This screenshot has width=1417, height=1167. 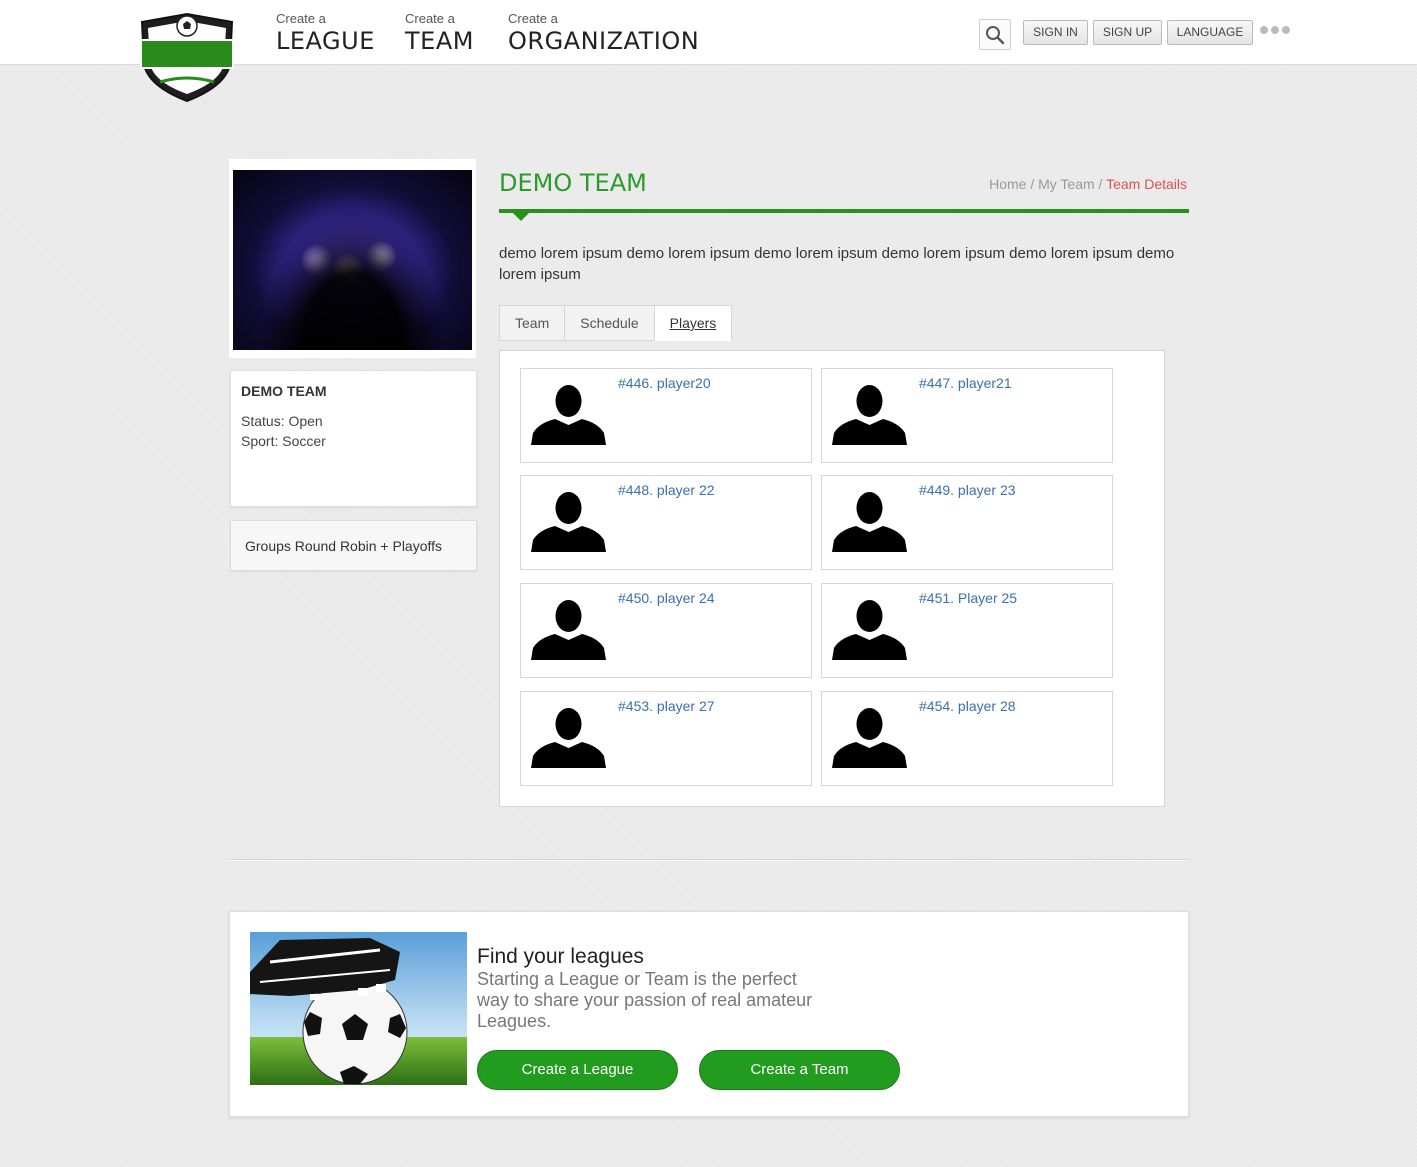 I want to click on nav-create-team: Create a TEAM, so click(x=439, y=33).